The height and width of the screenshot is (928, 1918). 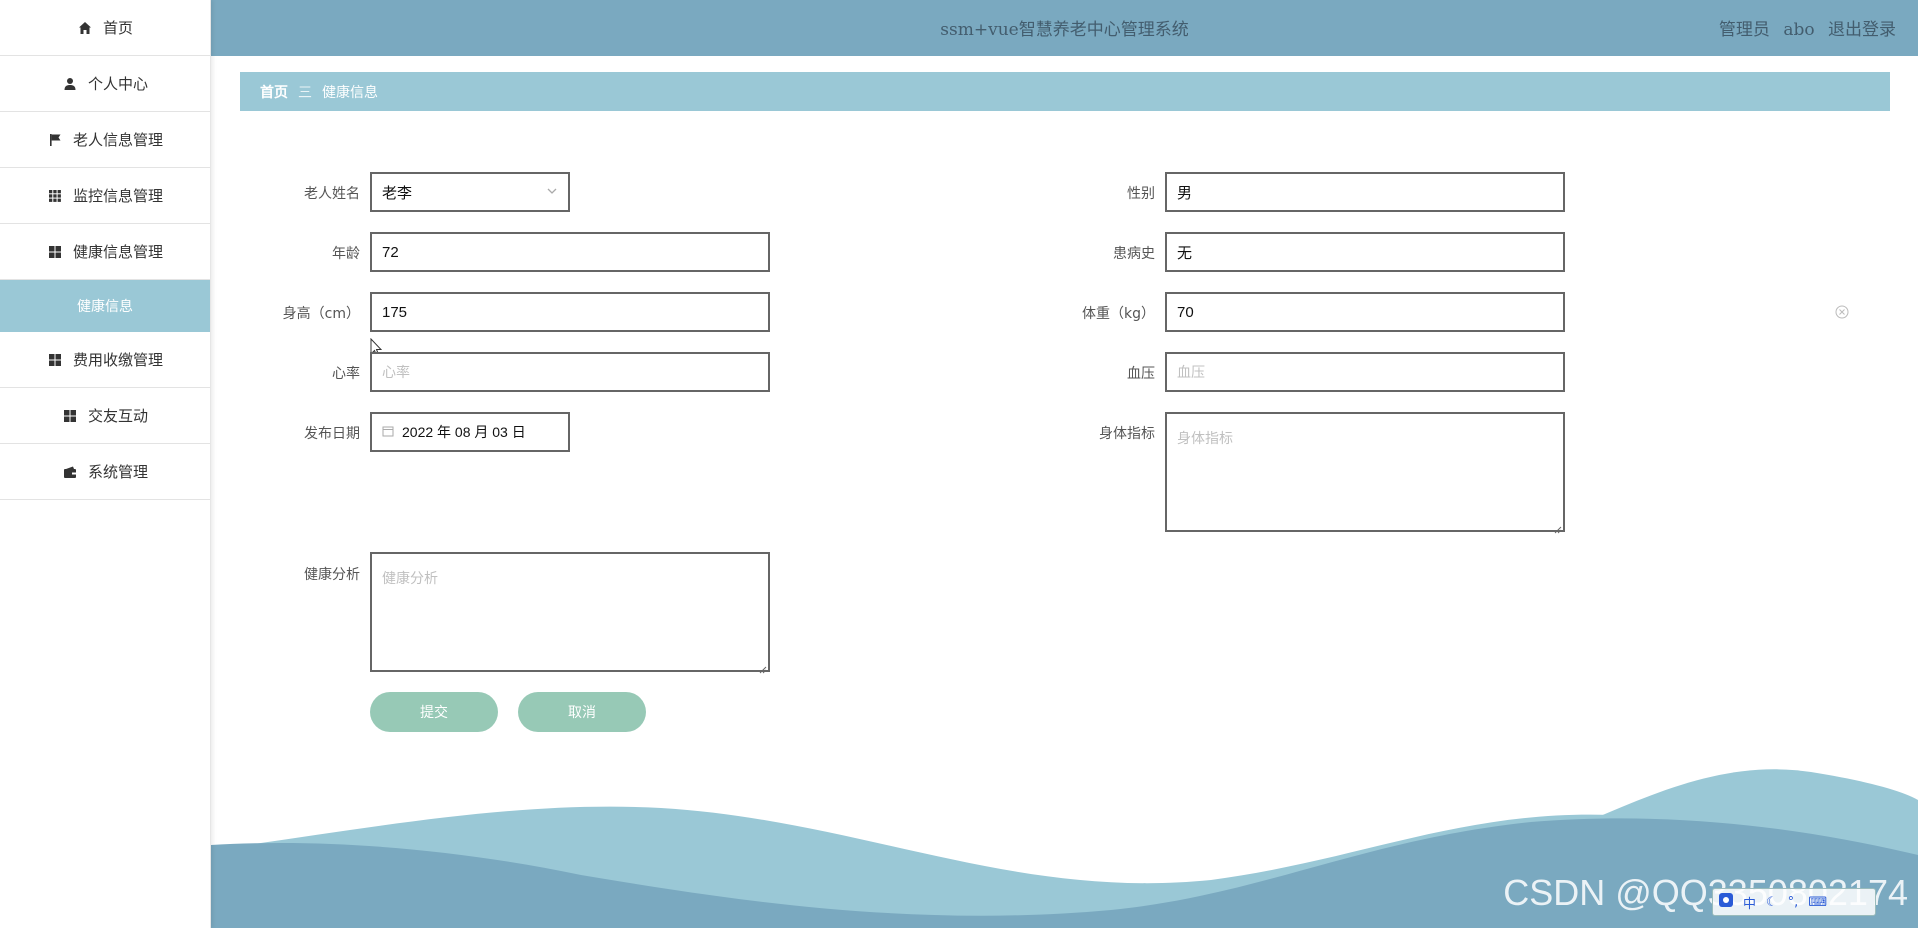 What do you see at coordinates (1726, 902) in the screenshot?
I see `ime-logo-icon` at bounding box center [1726, 902].